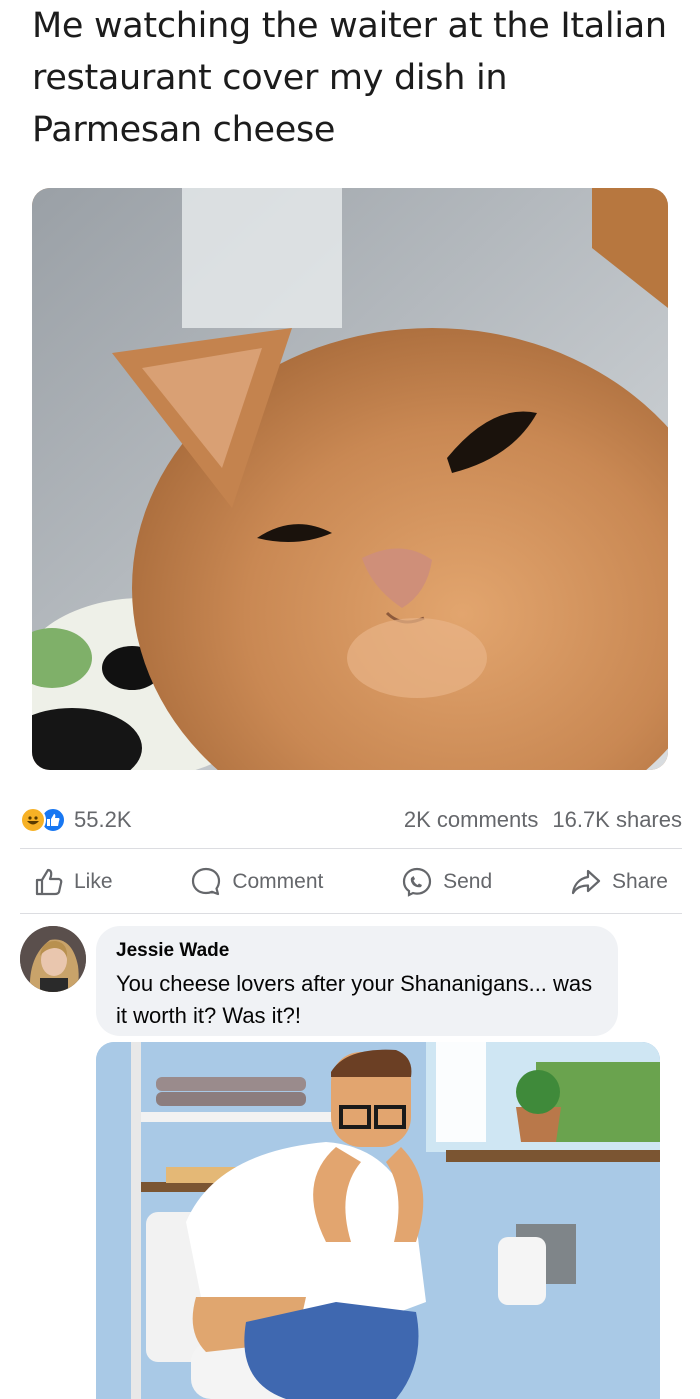 This screenshot has height=1399, width=700. Describe the element at coordinates (351, 820) in the screenshot. I see `post-stats-bar: 55.2K 2K comments 16.7K shares` at that location.